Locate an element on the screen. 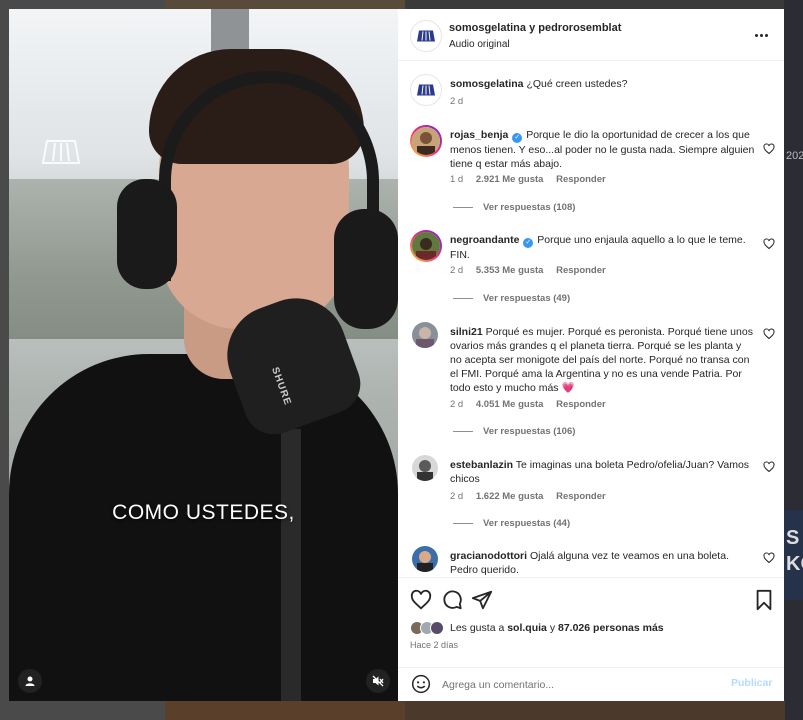  comment-meta: 2 d is located at coordinates (461, 101).